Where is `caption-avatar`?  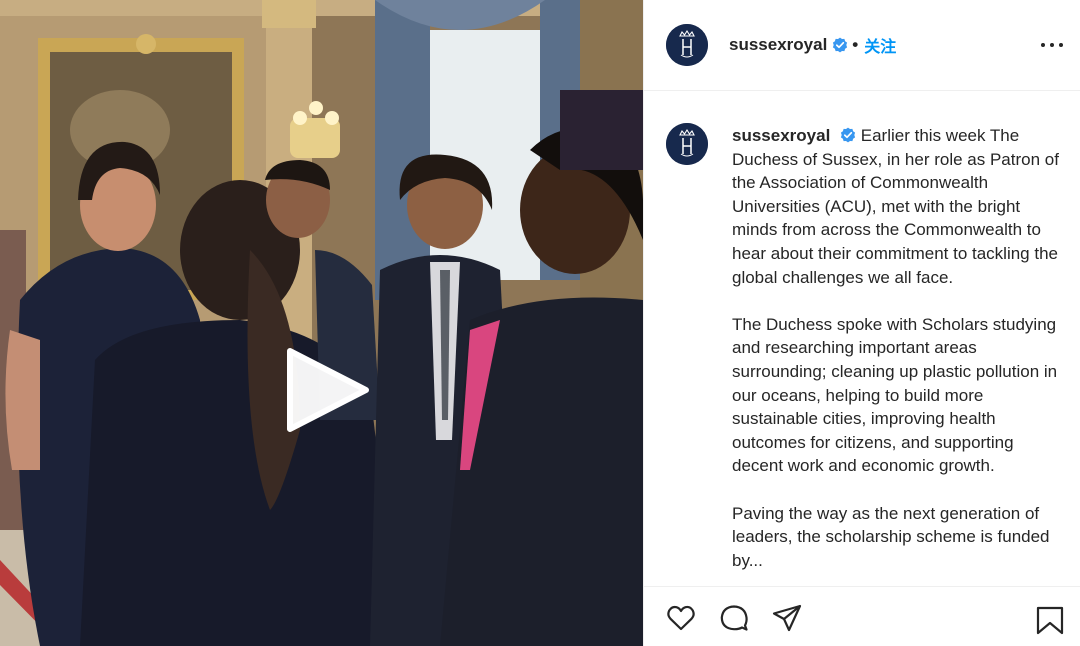 caption-avatar is located at coordinates (687, 144).